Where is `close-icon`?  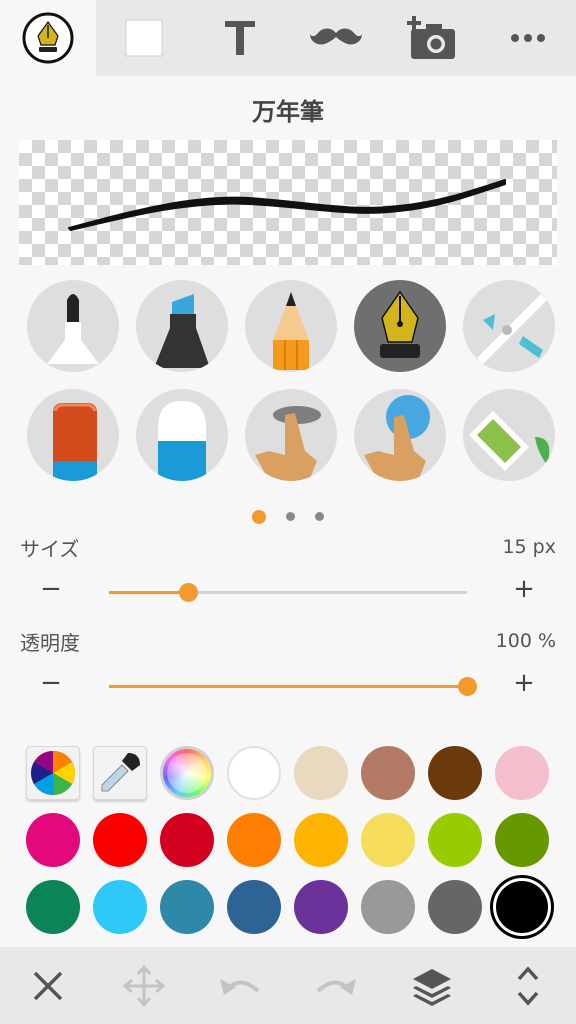
close-icon is located at coordinates (48, 985).